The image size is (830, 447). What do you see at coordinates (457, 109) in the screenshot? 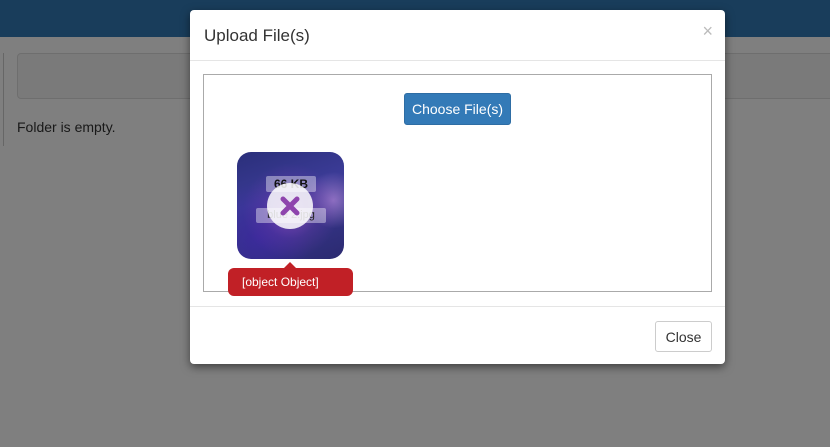
I see `choose-files-button: Choose File(s)` at bounding box center [457, 109].